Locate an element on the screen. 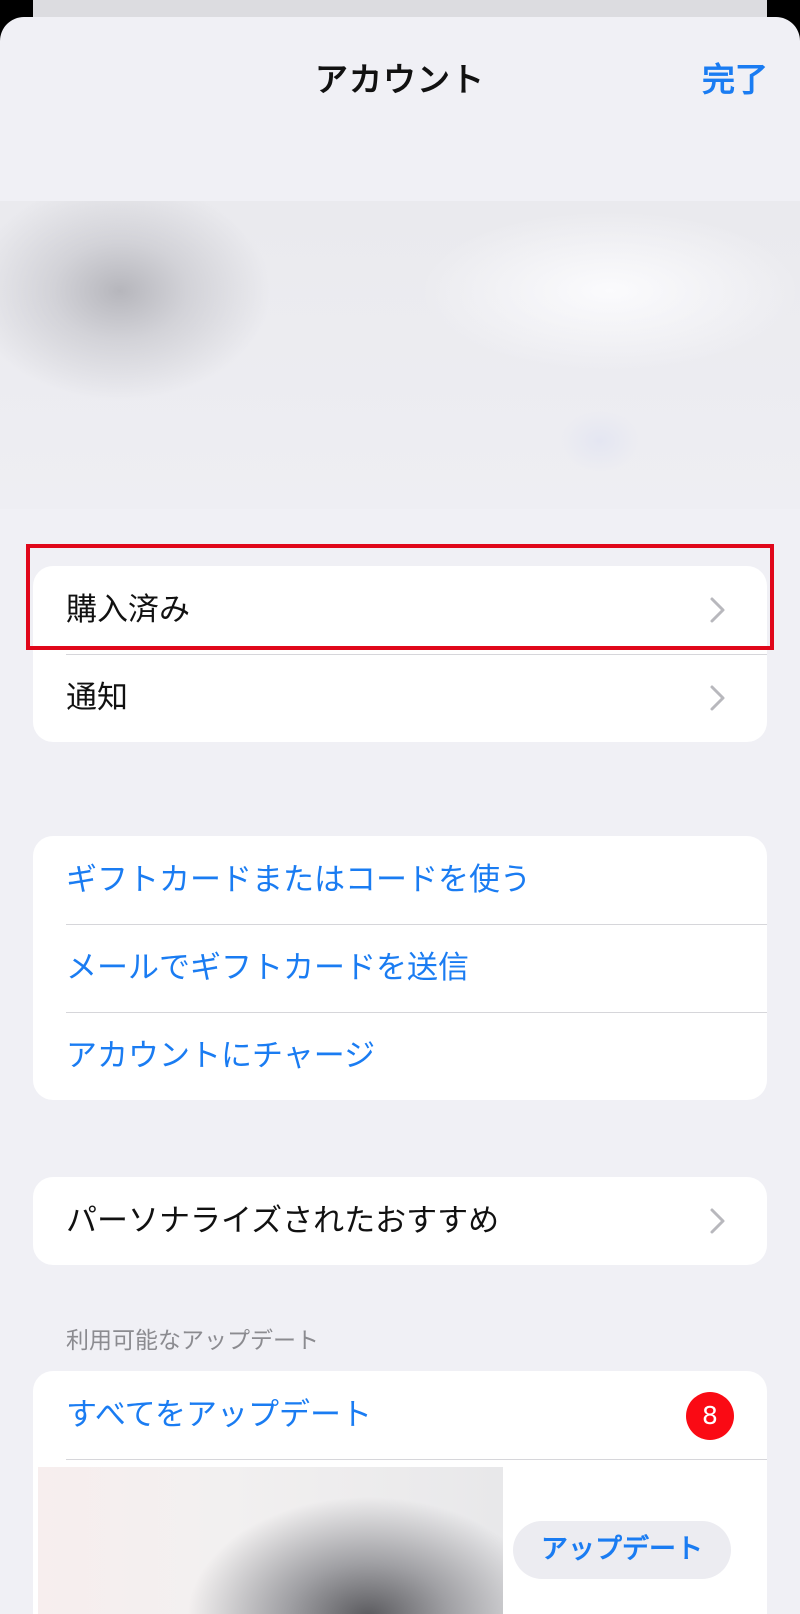  redeem-gift-card-row: ギフトカードまたはコードを使う is located at coordinates (400, 880).